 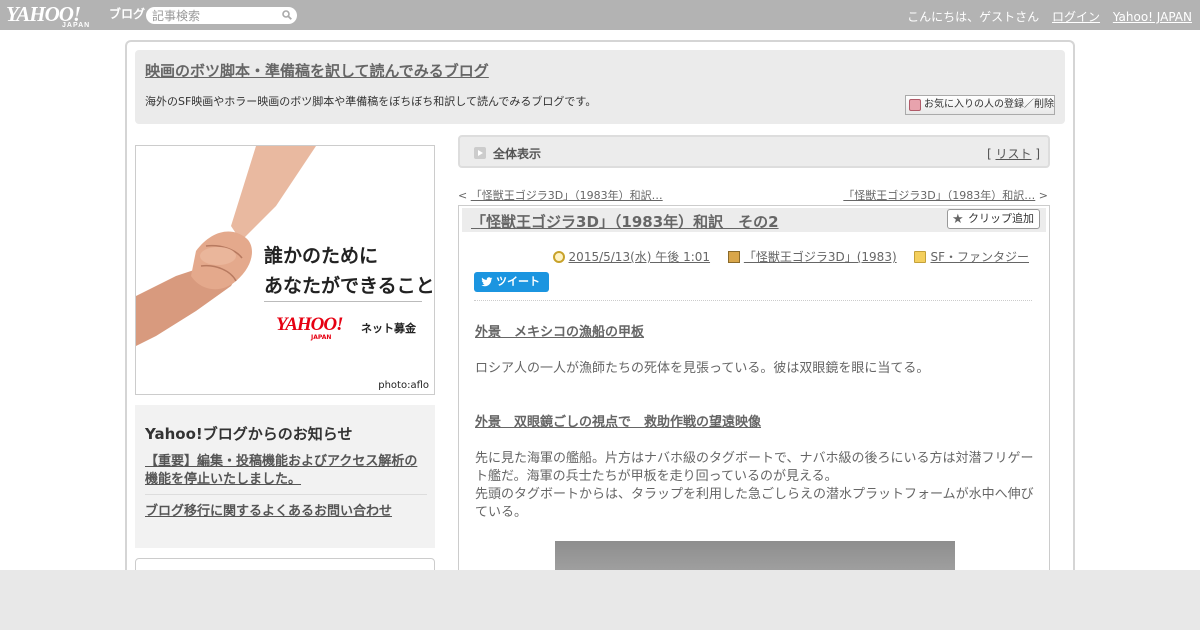 What do you see at coordinates (753, 300) in the screenshot?
I see `meta-divider` at bounding box center [753, 300].